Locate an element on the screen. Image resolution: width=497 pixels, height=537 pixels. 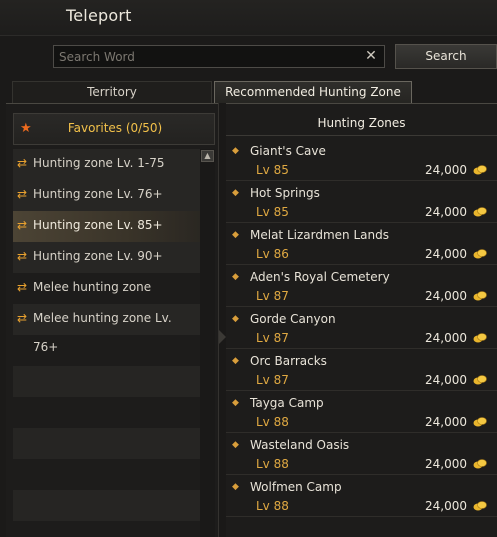
category-item-lv-85: ⇄ Hunting zone Lv. 85+ is located at coordinates (106, 226).